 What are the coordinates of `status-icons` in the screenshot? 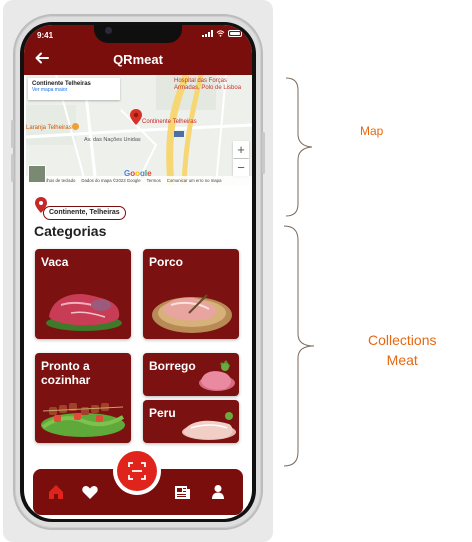 It's located at (222, 33).